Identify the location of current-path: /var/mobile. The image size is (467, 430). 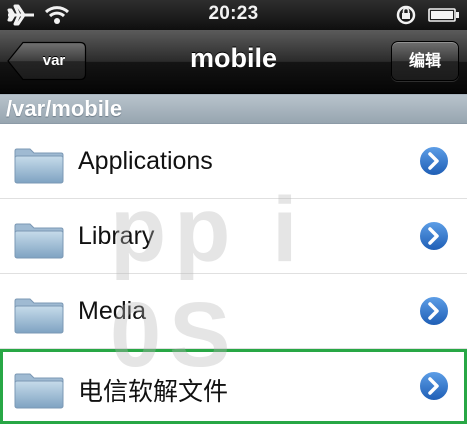
(64, 108).